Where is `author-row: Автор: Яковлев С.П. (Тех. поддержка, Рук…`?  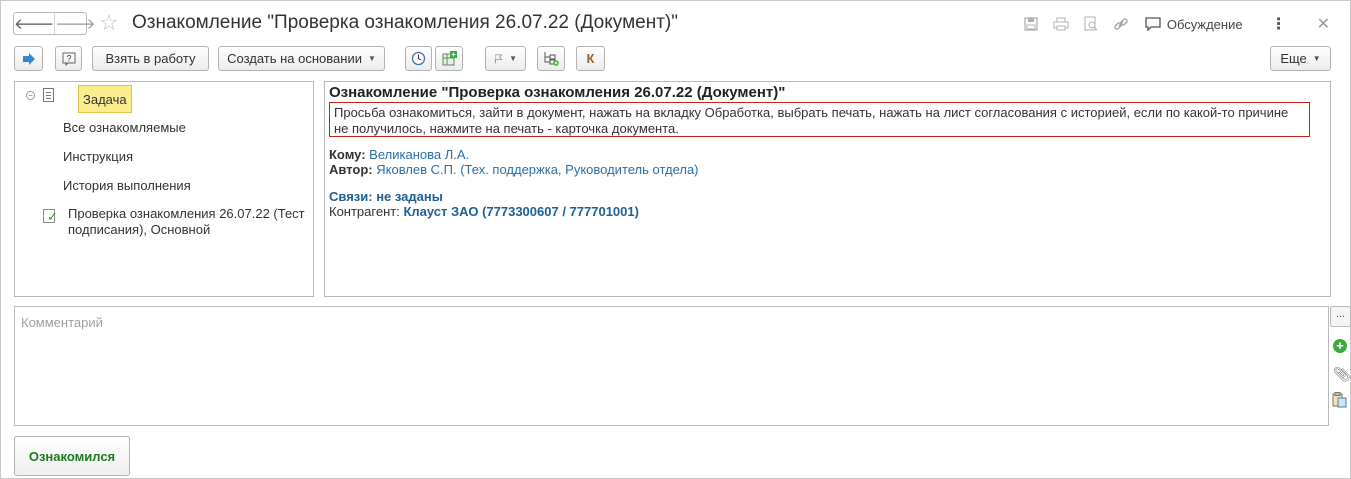 author-row: Автор: Яковлев С.П. (Тех. поддержка, Рук… is located at coordinates (514, 169).